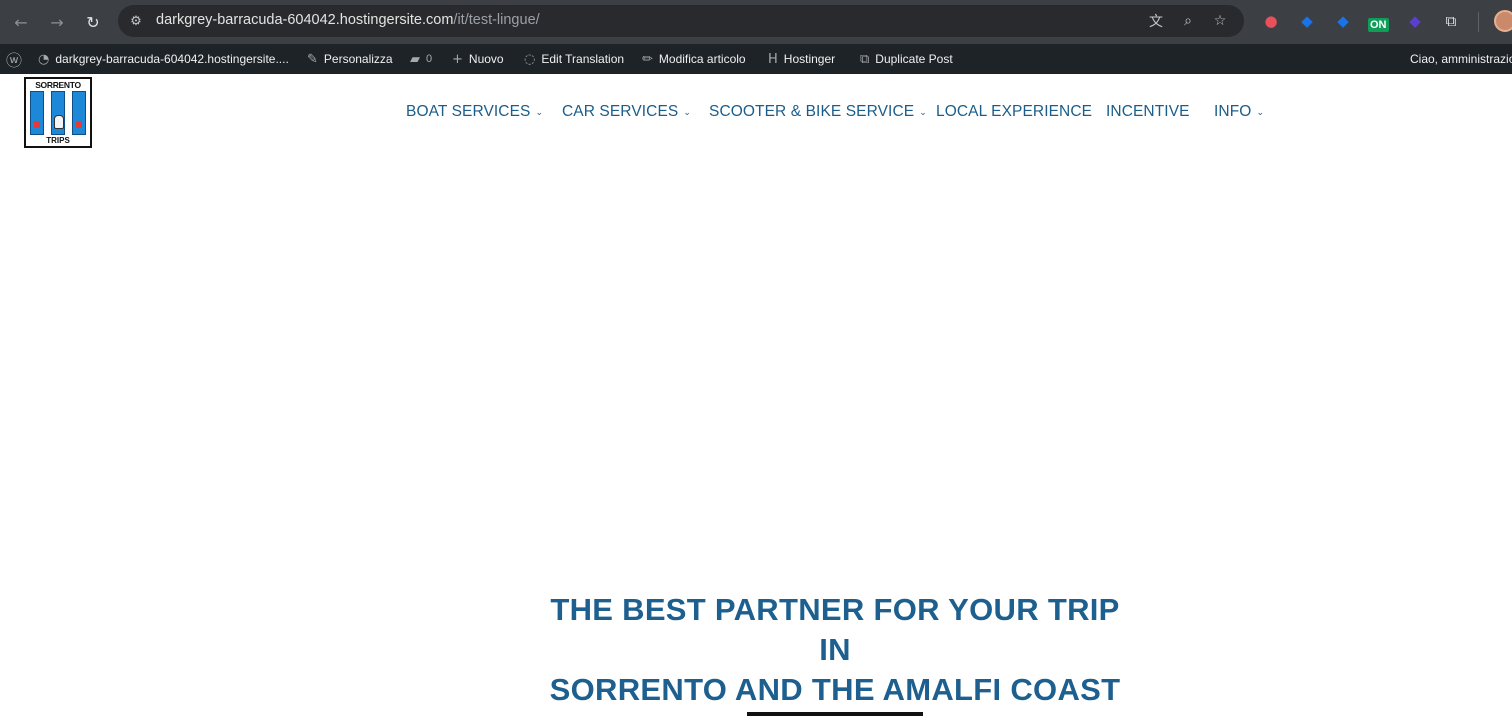  I want to click on logo-pillar-left, so click(37, 113).